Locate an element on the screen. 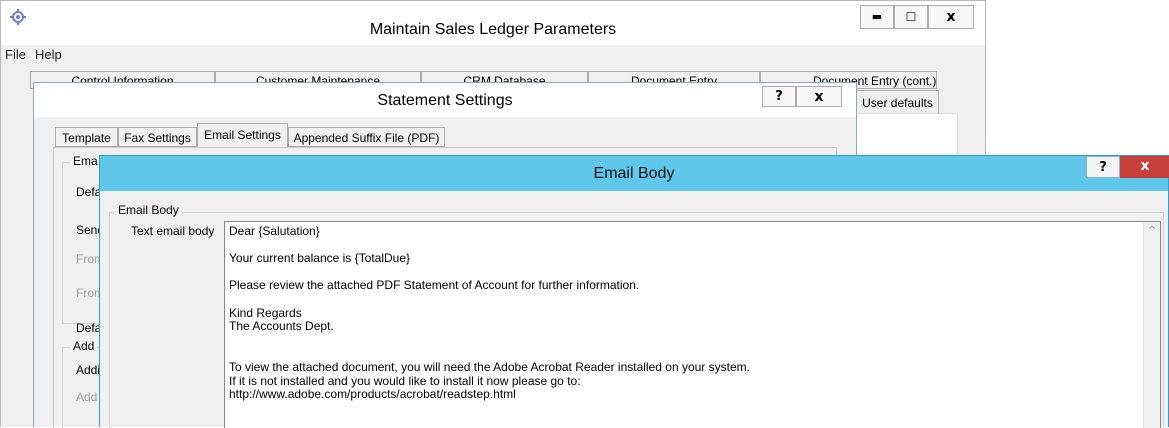  additional-field-label-2: Add is located at coordinates (87, 397).